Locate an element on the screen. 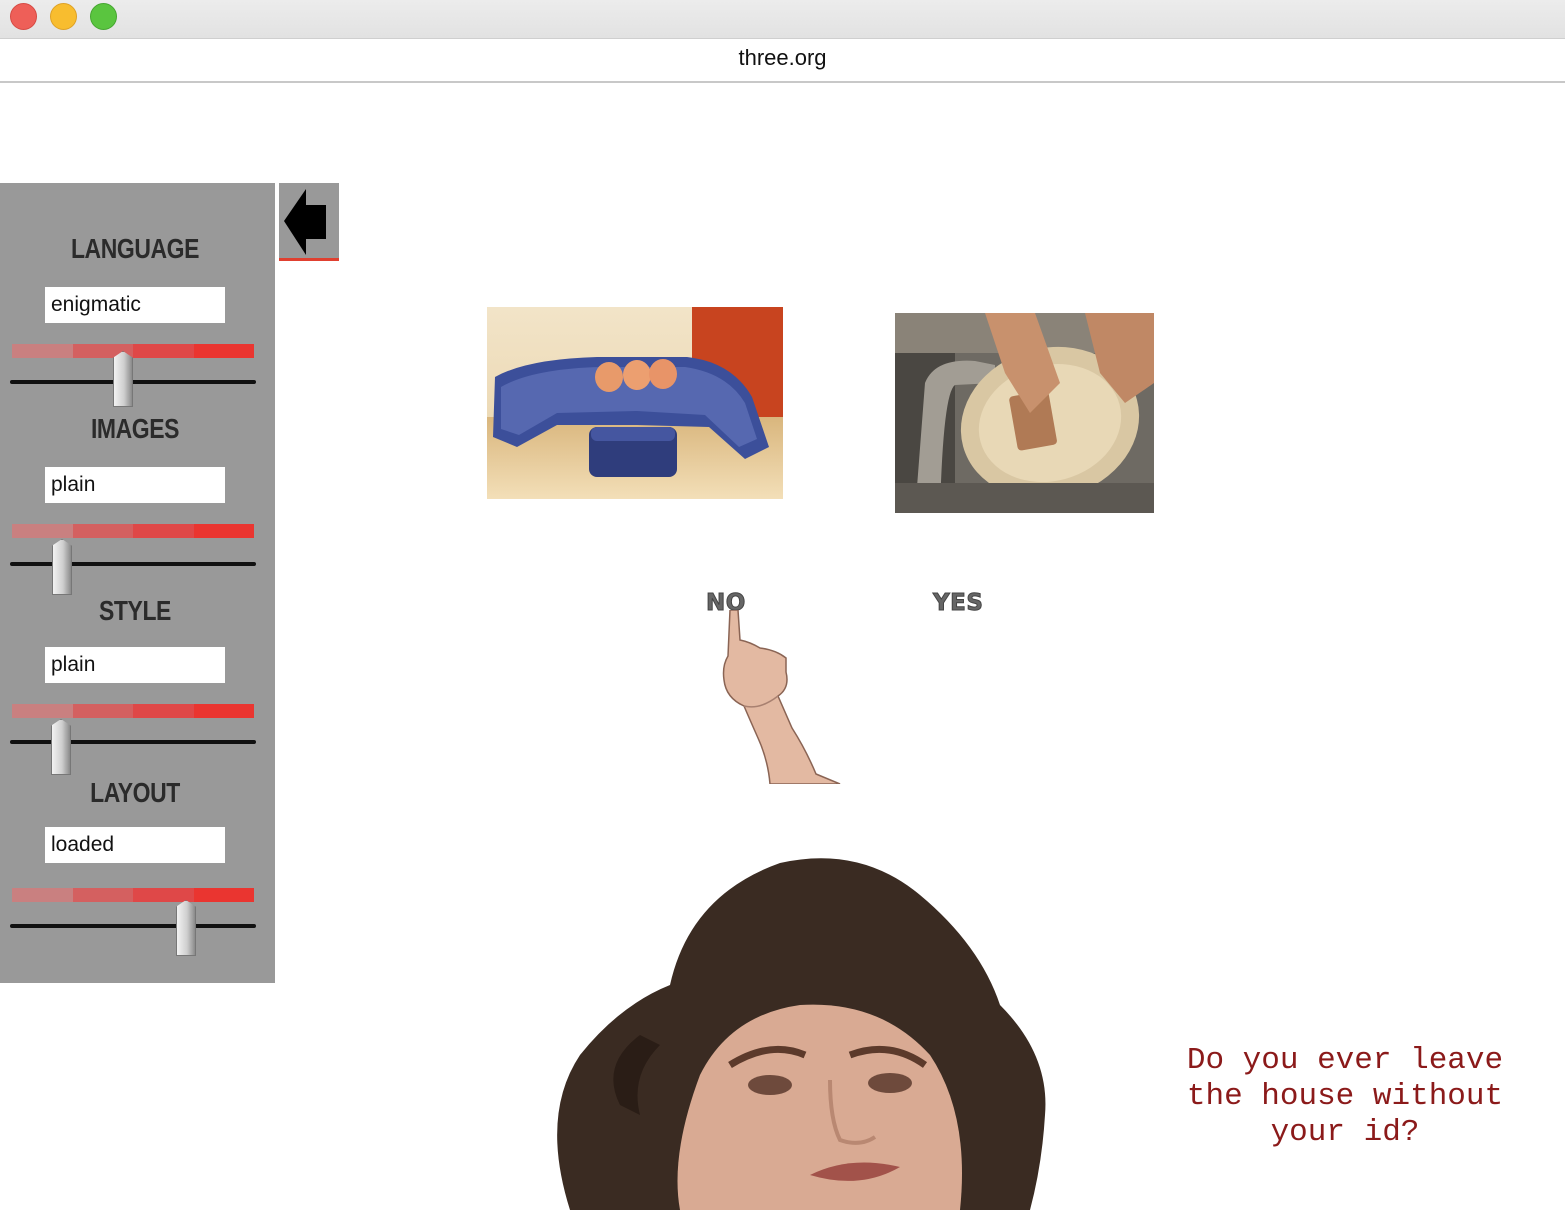 Image resolution: width=1565 pixels, height=1222 pixels. layout-slider-track is located at coordinates (133, 926).